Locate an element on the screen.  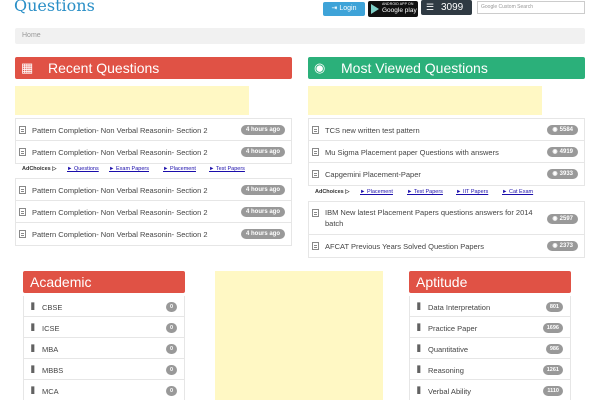
count-badge: 1261 is located at coordinates (552, 370).